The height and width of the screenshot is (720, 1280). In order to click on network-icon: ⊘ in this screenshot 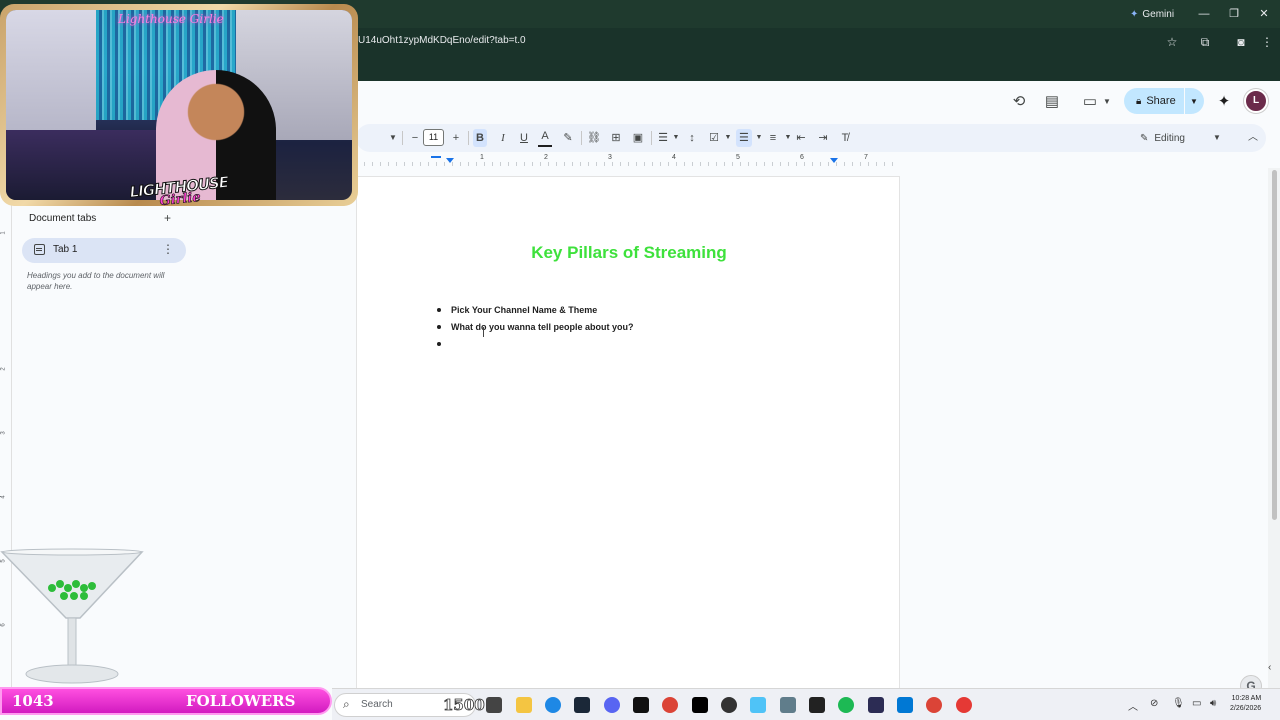, I will do `click(1154, 703)`.